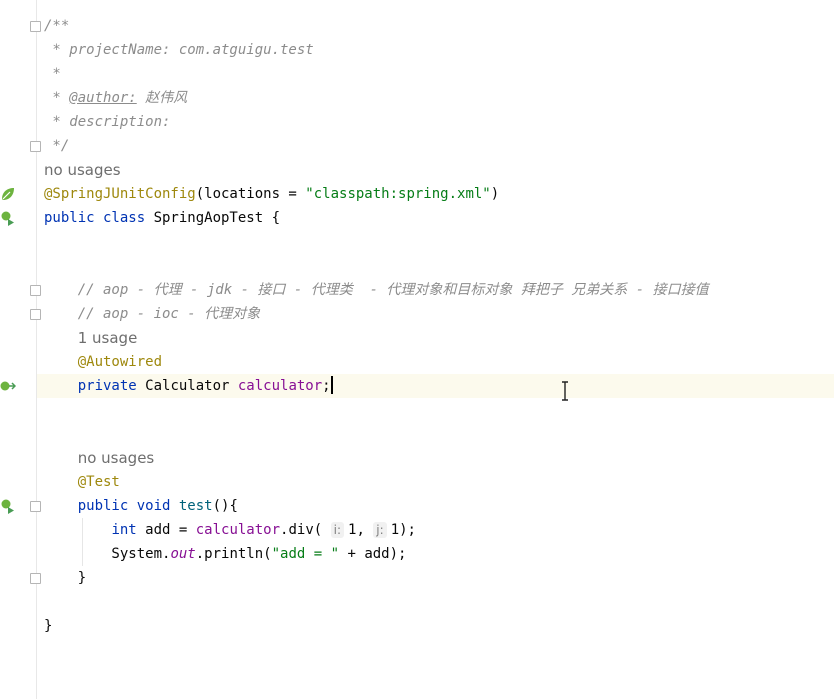 The height and width of the screenshot is (699, 834). Describe the element at coordinates (233, 554) in the screenshot. I see `code-token: .println(` at that location.